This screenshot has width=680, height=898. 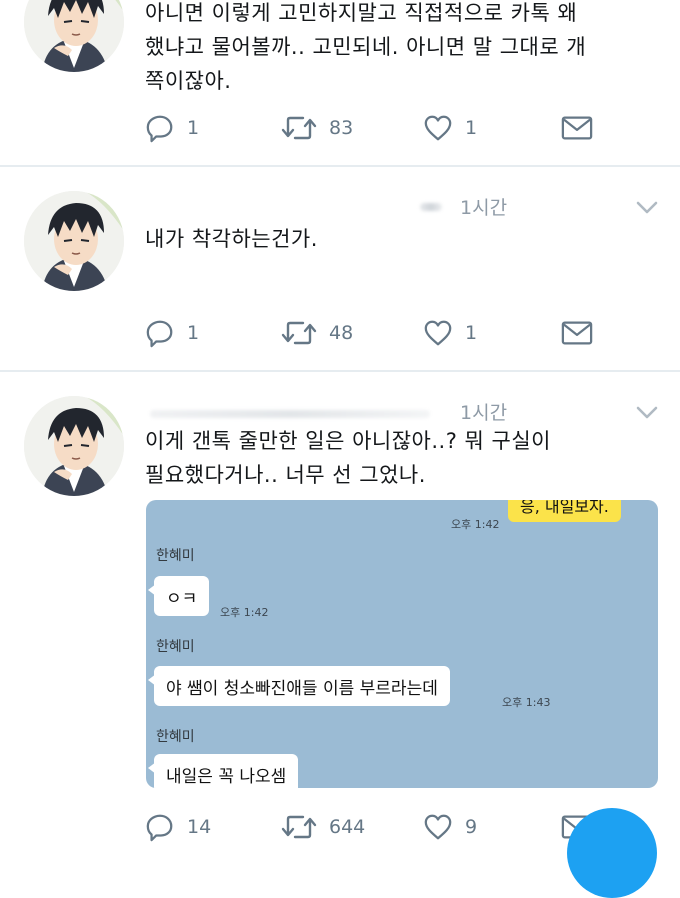 What do you see at coordinates (341, 128) in the screenshot?
I see `retweet-count: 83` at bounding box center [341, 128].